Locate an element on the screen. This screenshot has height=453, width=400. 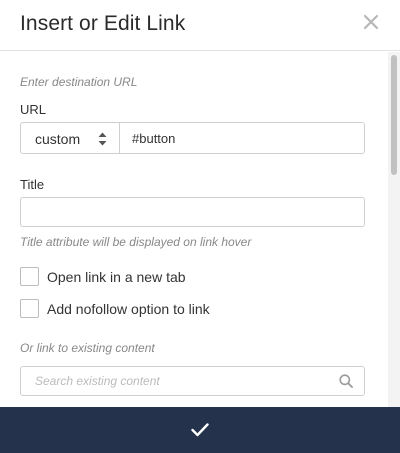
search-input is located at coordinates (192, 381).